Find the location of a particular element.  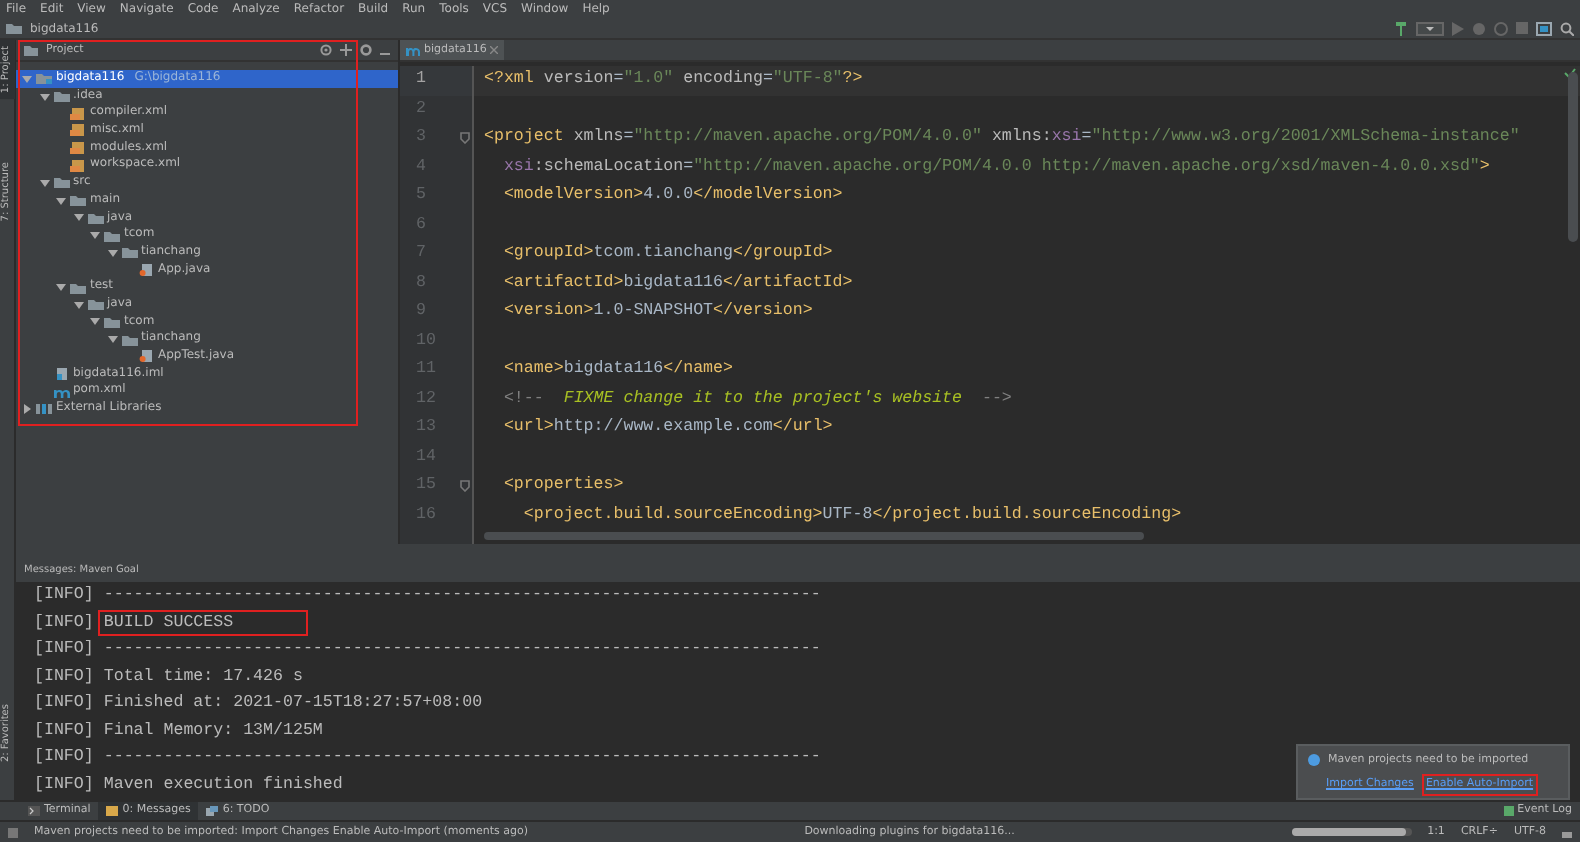

code-line: <!-- FIXME change it to the project's website --> is located at coordinates (756, 398).